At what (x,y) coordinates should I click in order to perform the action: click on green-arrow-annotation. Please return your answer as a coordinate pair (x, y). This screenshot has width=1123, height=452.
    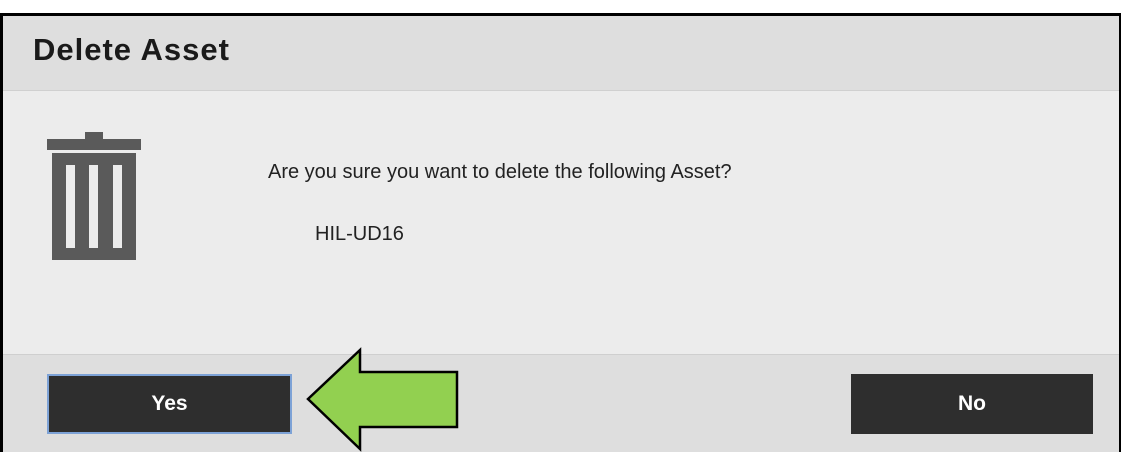
    Looking at the image, I should click on (382, 399).